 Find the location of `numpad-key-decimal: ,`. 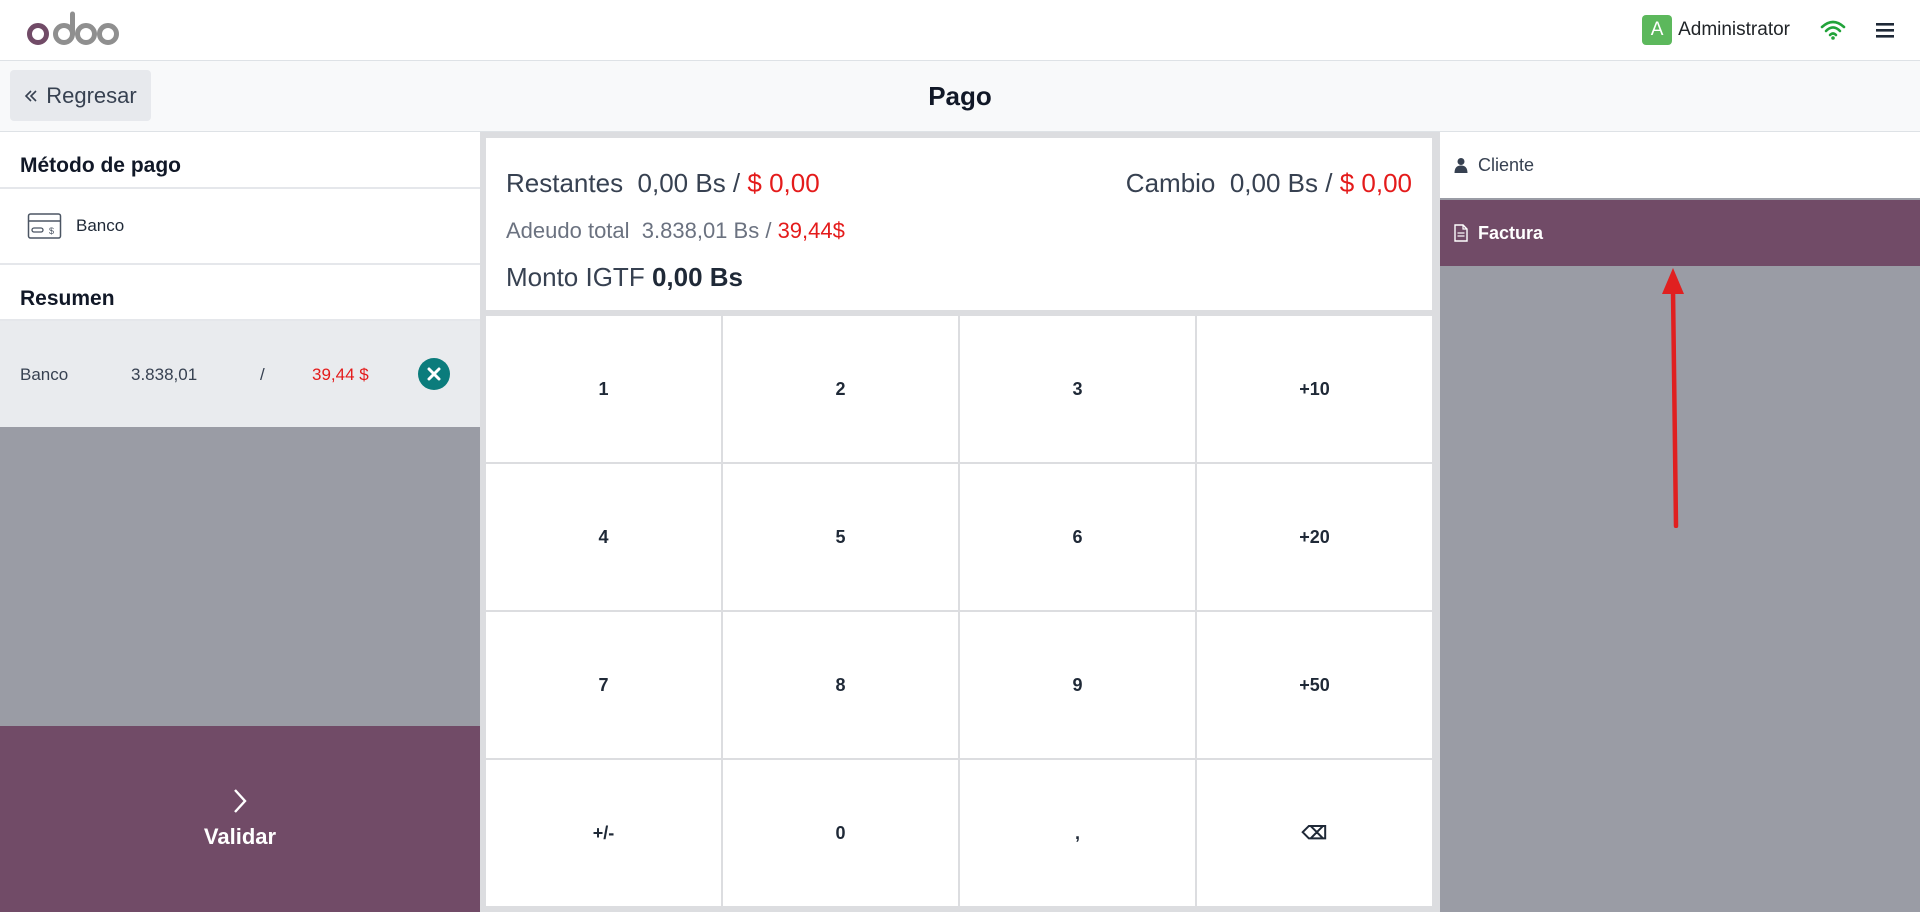

numpad-key-decimal: , is located at coordinates (1077, 833).